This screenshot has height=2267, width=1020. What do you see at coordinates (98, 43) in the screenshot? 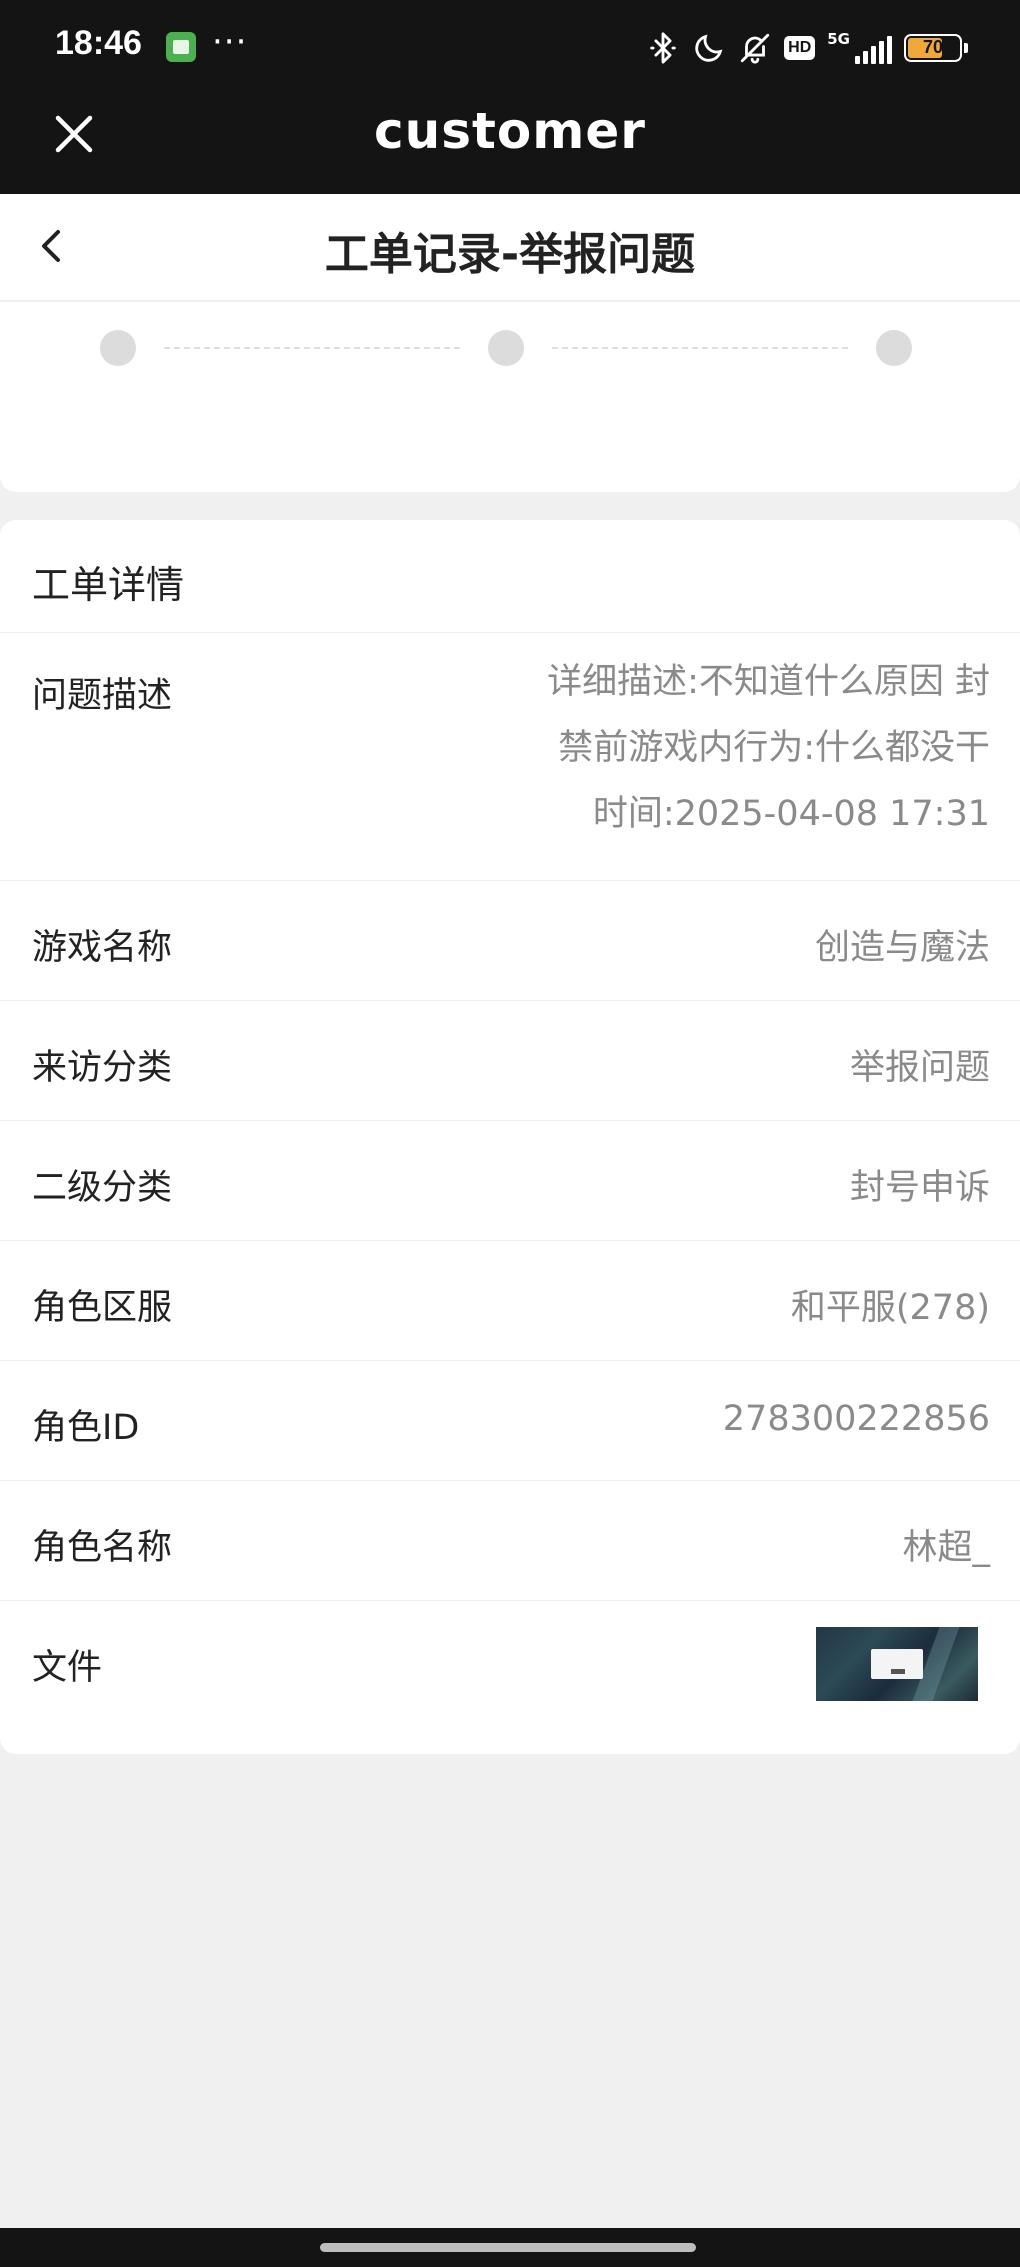
I see `status-time: 18:46` at bounding box center [98, 43].